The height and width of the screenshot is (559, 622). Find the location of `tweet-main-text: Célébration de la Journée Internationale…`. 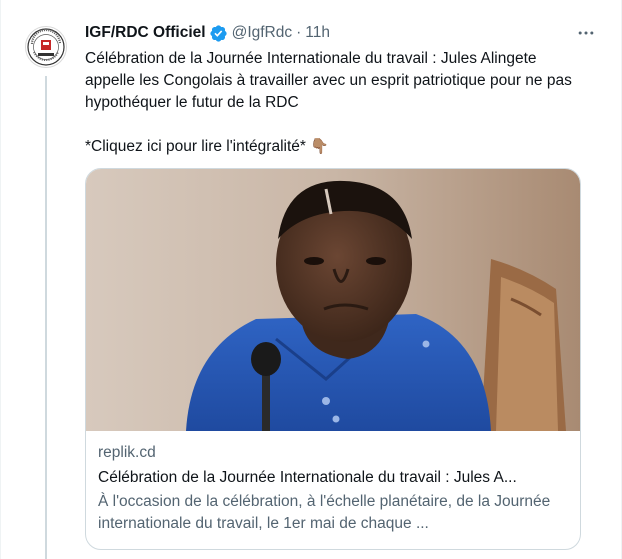

tweet-main-text: Célébration de la Journée Internationale… is located at coordinates (328, 80).